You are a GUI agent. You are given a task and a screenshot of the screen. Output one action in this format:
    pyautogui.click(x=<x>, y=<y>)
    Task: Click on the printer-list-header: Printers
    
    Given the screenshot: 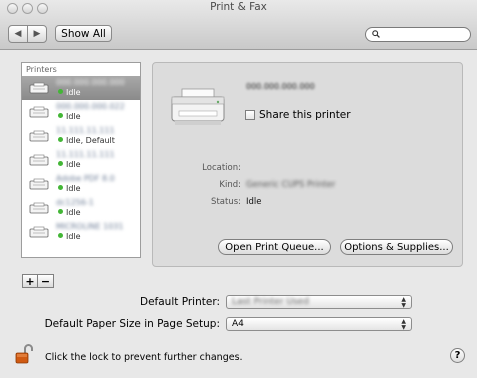 What is the action you would take?
    pyautogui.click(x=41, y=69)
    